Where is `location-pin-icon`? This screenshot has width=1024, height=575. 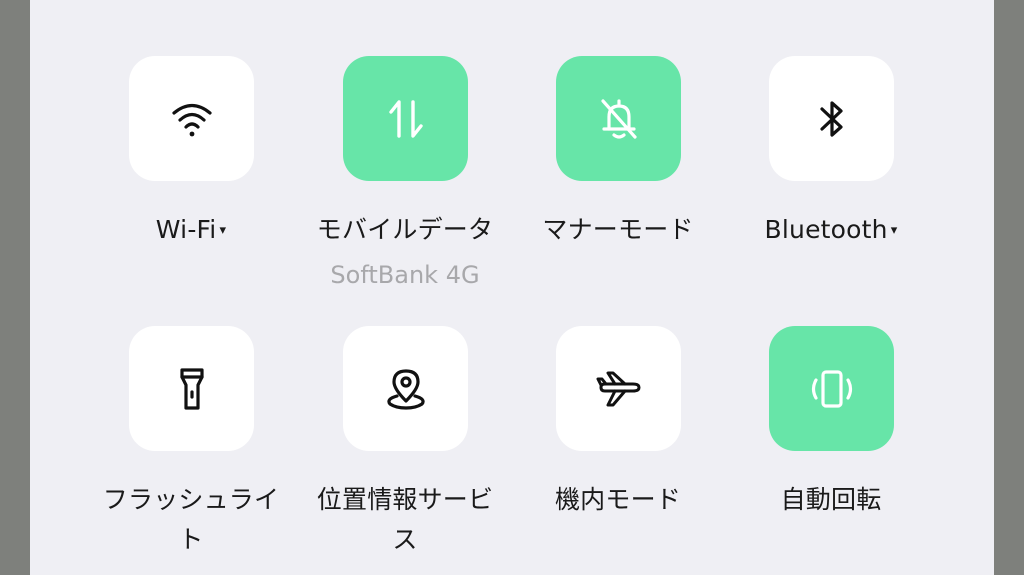 location-pin-icon is located at coordinates (405, 389).